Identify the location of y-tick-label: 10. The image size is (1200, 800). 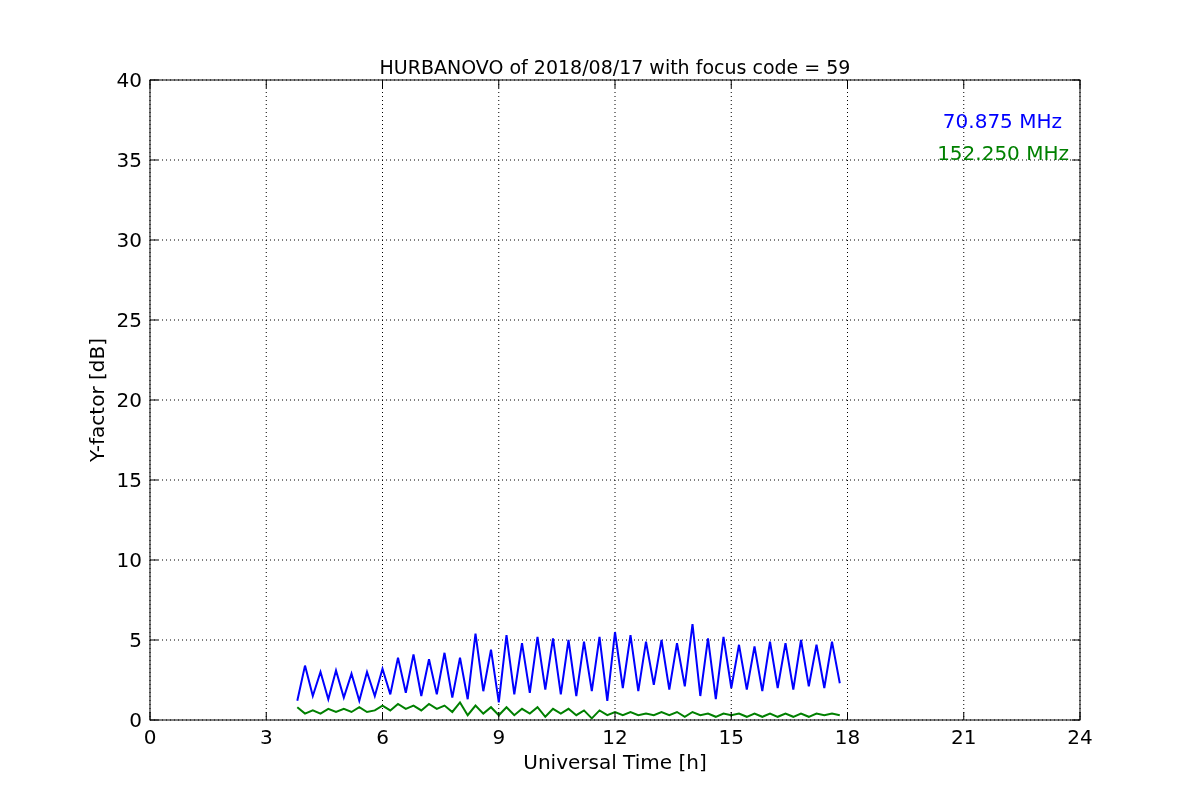
(129, 560).